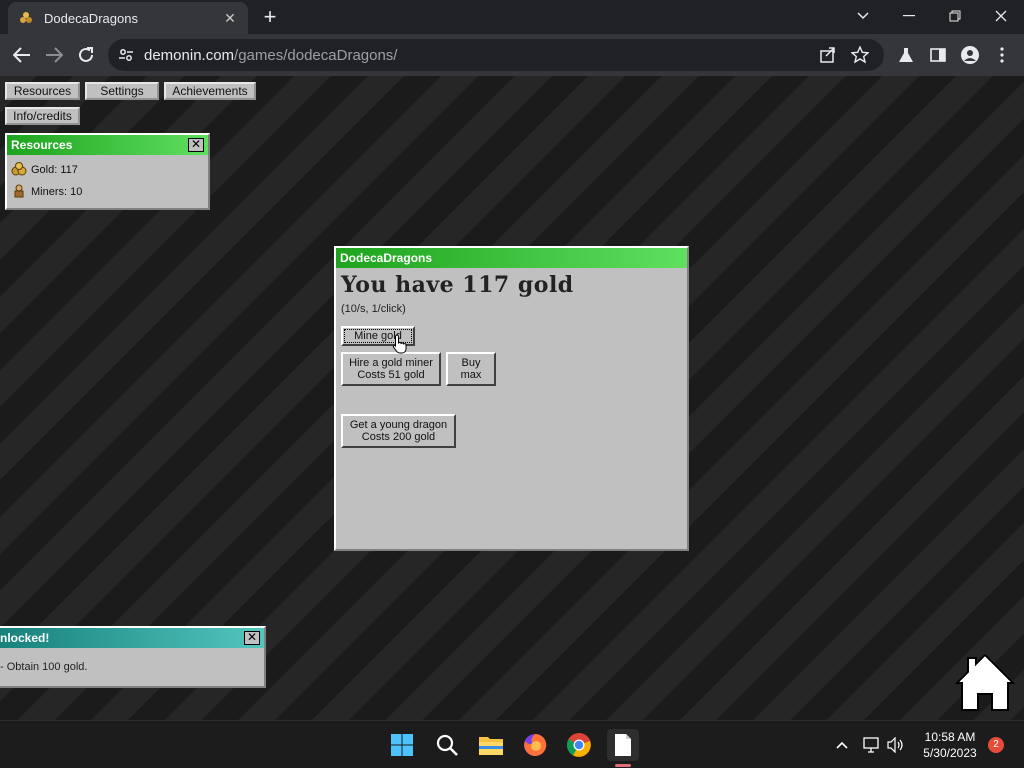  Describe the element at coordinates (950, 753) in the screenshot. I see `clock-date: 5/30/2023` at that location.